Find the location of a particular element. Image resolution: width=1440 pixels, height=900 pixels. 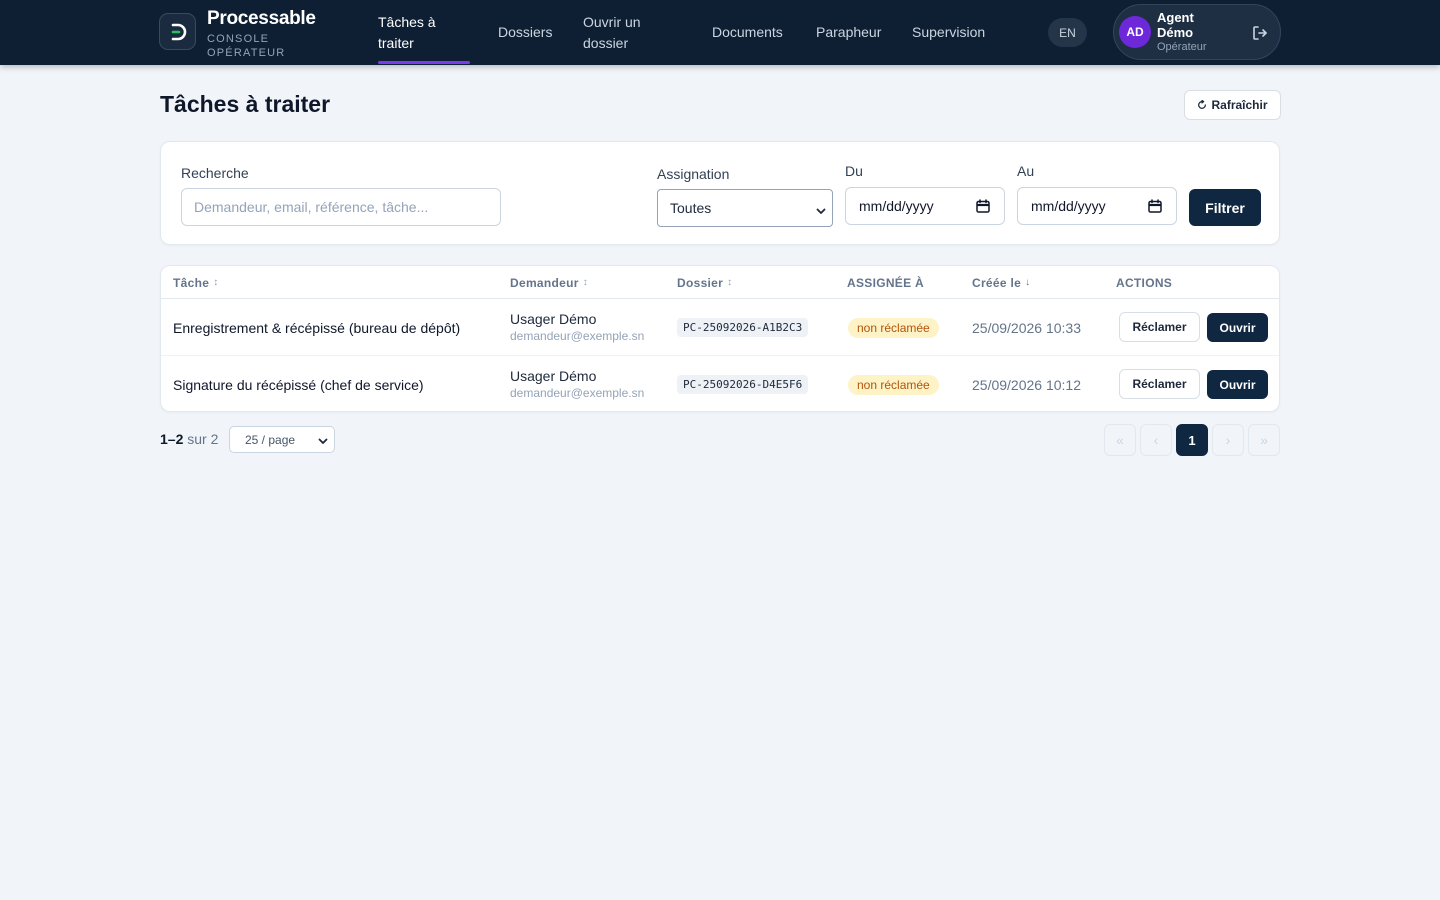

column-header-demandeur: Demandeur ↕ is located at coordinates (549, 282).